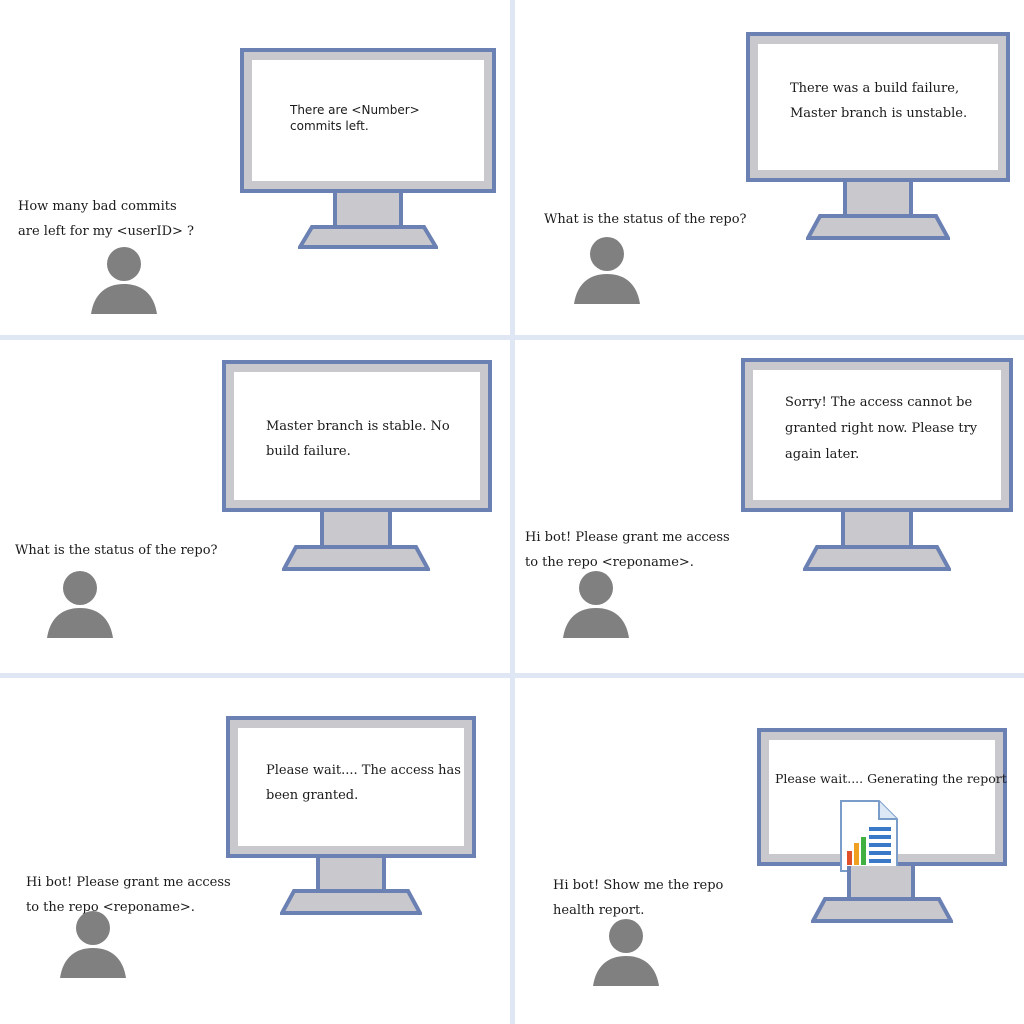 The width and height of the screenshot is (1024, 1024). Describe the element at coordinates (368, 120) in the screenshot. I see `bot-reply: There are <Number> commits left.` at that location.